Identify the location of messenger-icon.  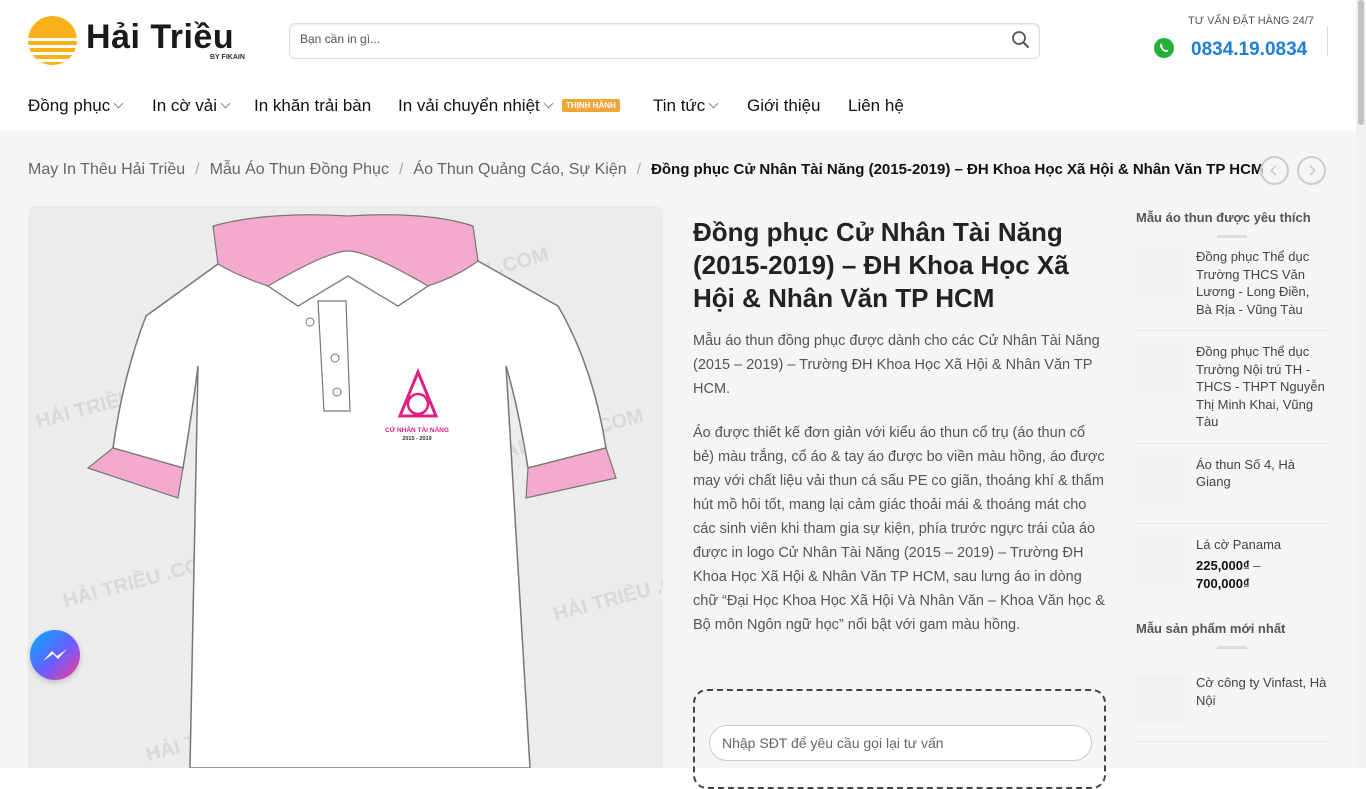
(55, 655).